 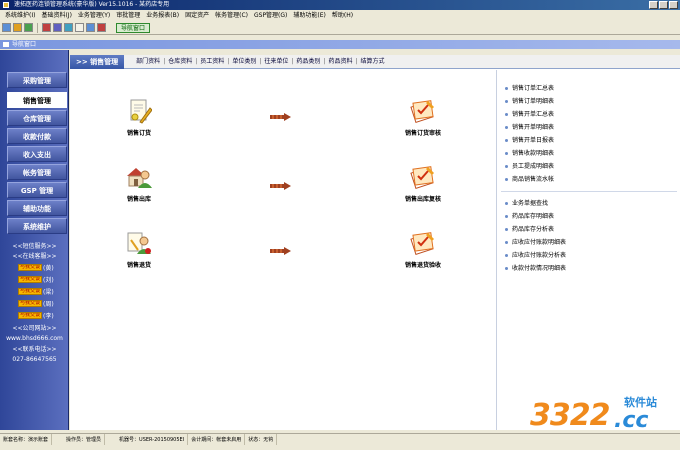 I want to click on flow-node-sales-return: 销售退货, so click(x=139, y=249).